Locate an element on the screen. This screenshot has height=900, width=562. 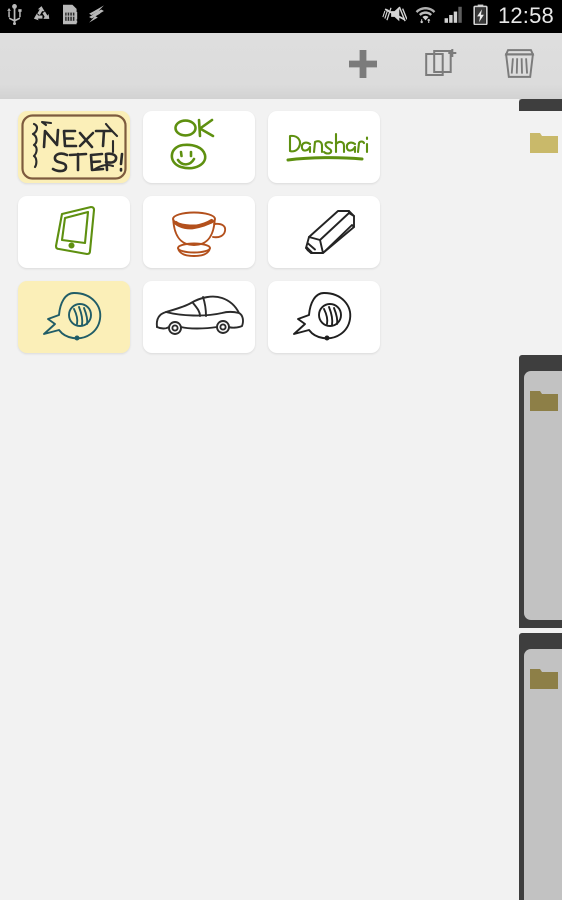
handwriting-next-step is located at coordinates (74, 147).